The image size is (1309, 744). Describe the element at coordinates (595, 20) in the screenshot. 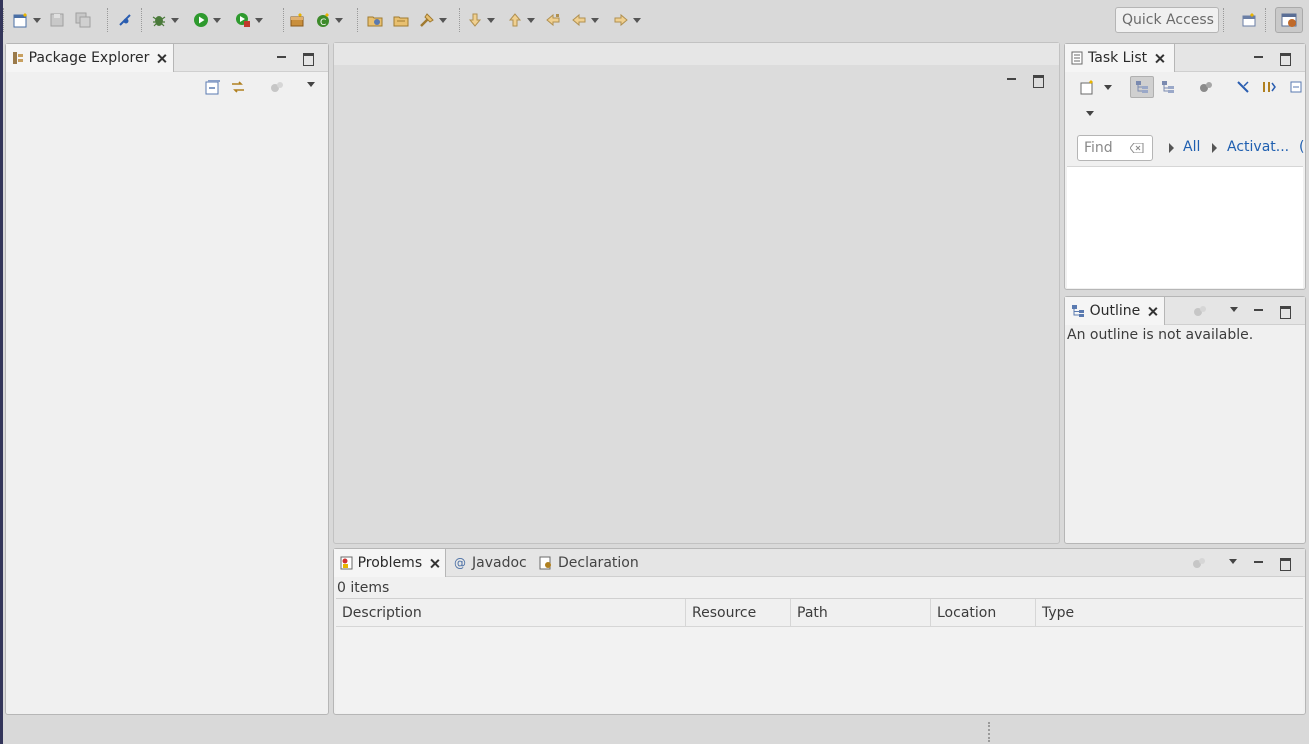

I see `back-dropdown` at that location.